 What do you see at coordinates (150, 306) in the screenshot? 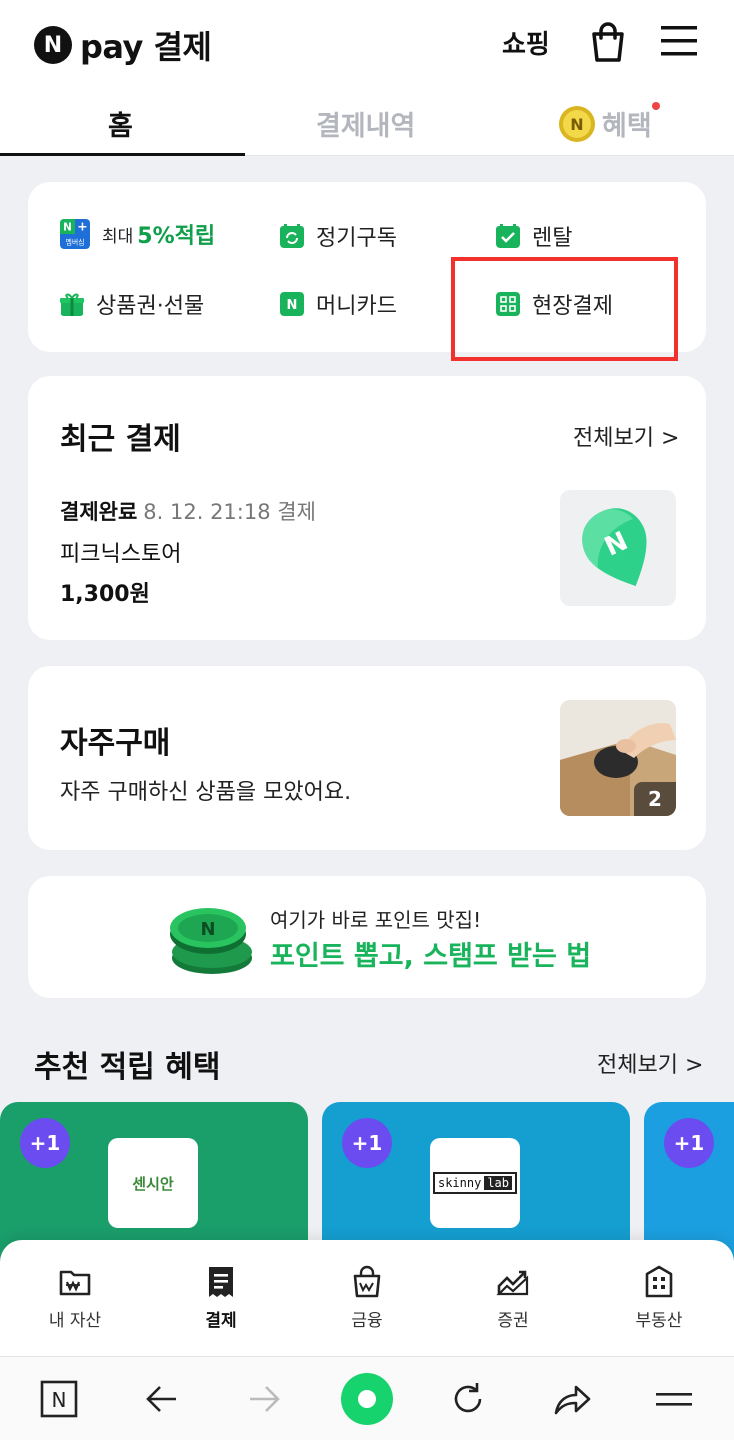
I see `quick-item-gift-label: 상품권·선물` at bounding box center [150, 306].